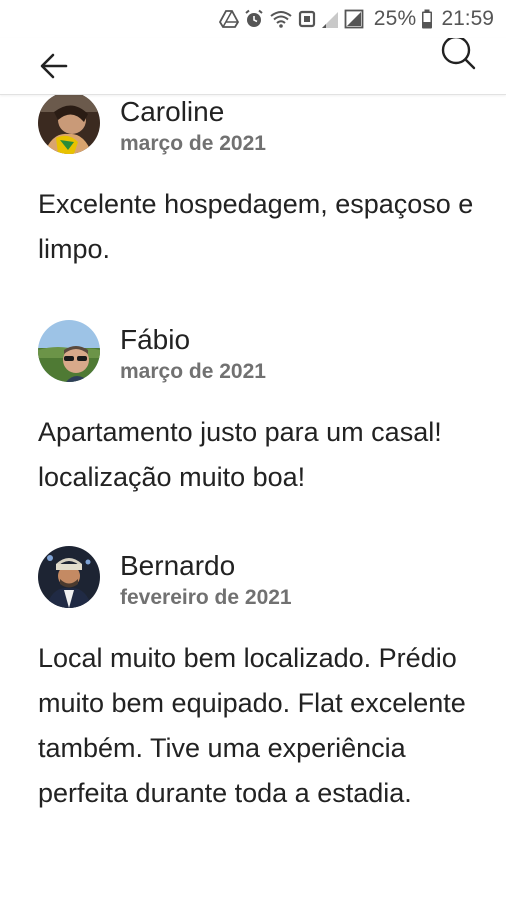 The width and height of the screenshot is (506, 900). What do you see at coordinates (467, 18) in the screenshot?
I see `clock: 21:59` at bounding box center [467, 18].